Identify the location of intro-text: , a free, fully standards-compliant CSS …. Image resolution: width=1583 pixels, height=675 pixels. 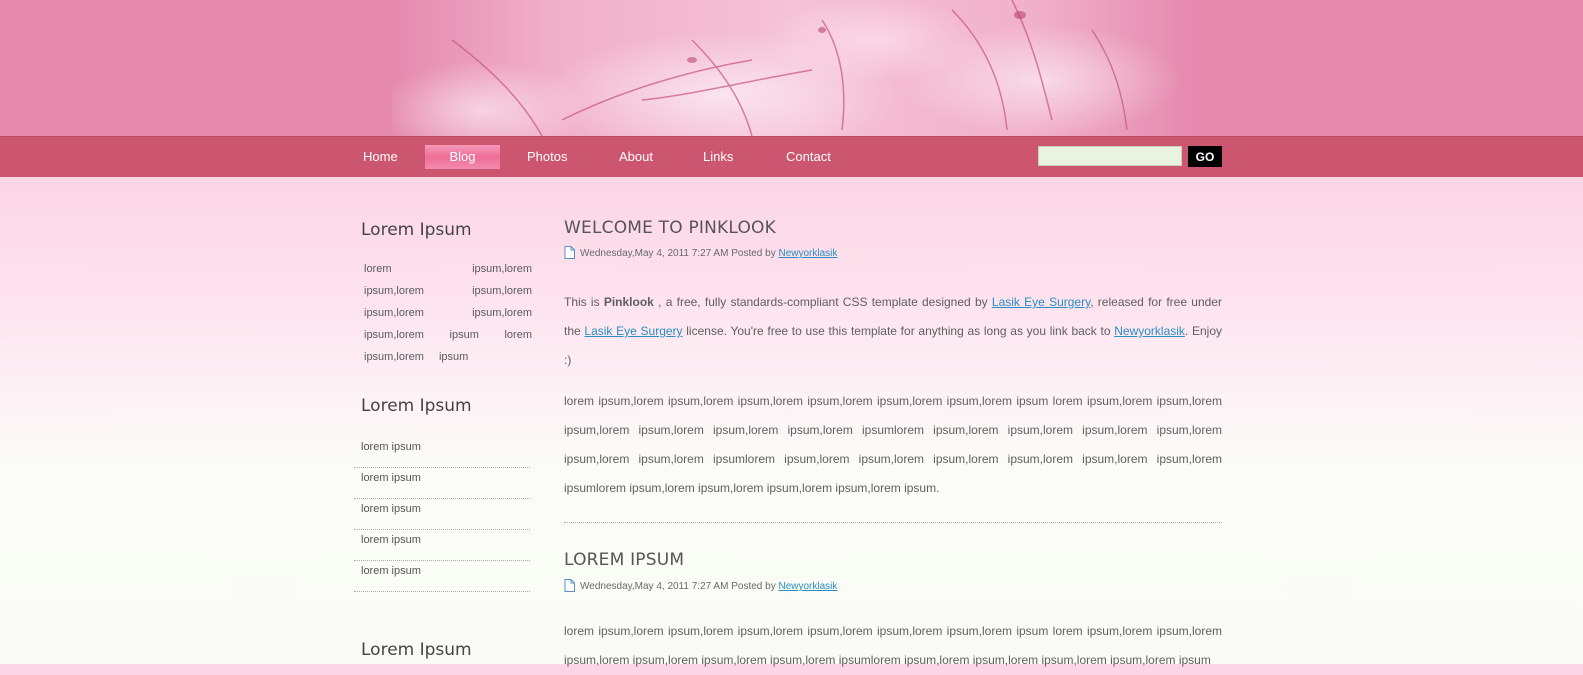
(822, 302).